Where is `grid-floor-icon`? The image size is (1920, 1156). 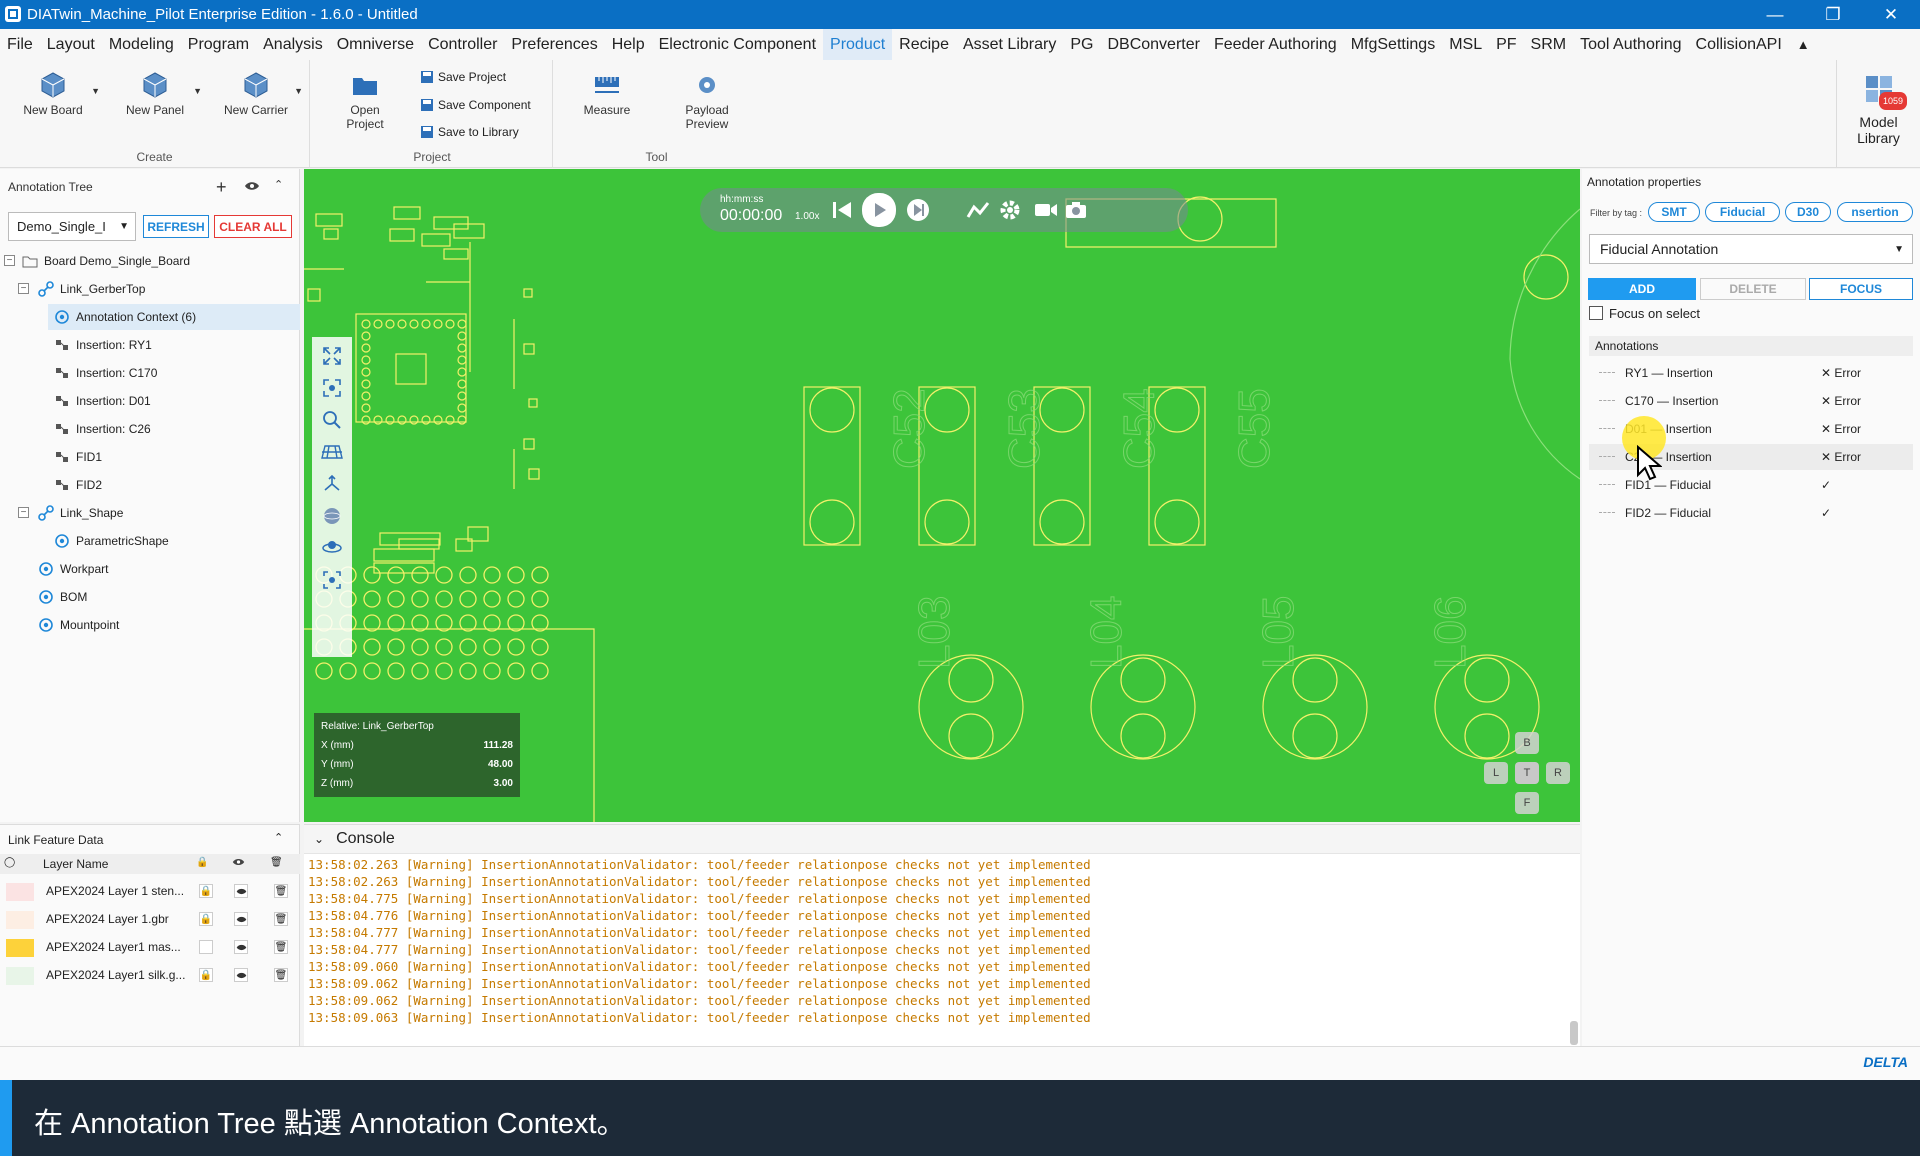 grid-floor-icon is located at coordinates (332, 452).